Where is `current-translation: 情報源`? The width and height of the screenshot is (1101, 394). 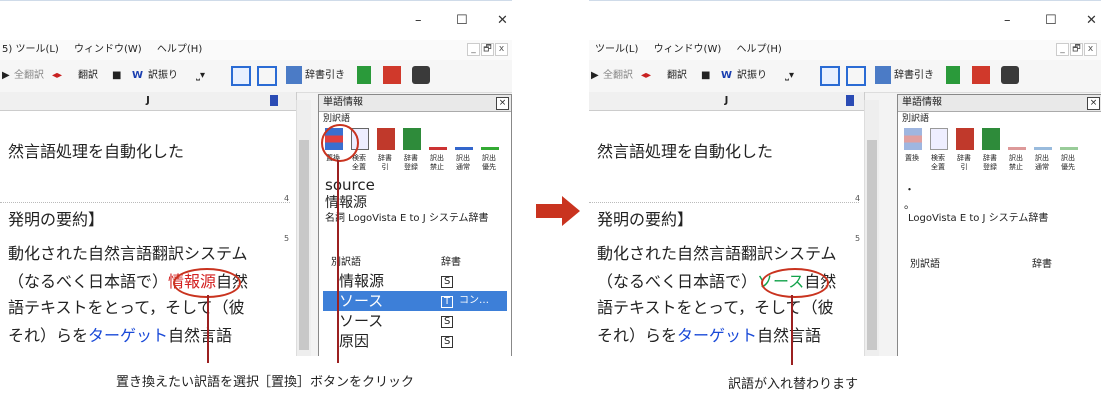
current-translation: 情報源 is located at coordinates (346, 203).